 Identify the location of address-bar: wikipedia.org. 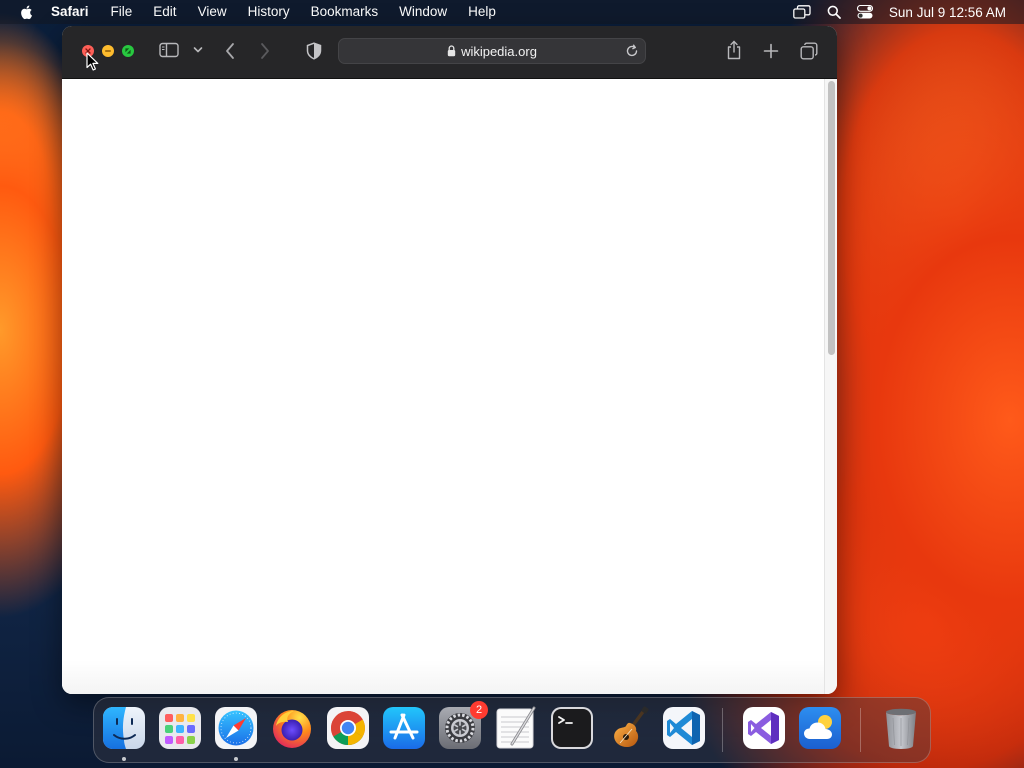
(492, 51).